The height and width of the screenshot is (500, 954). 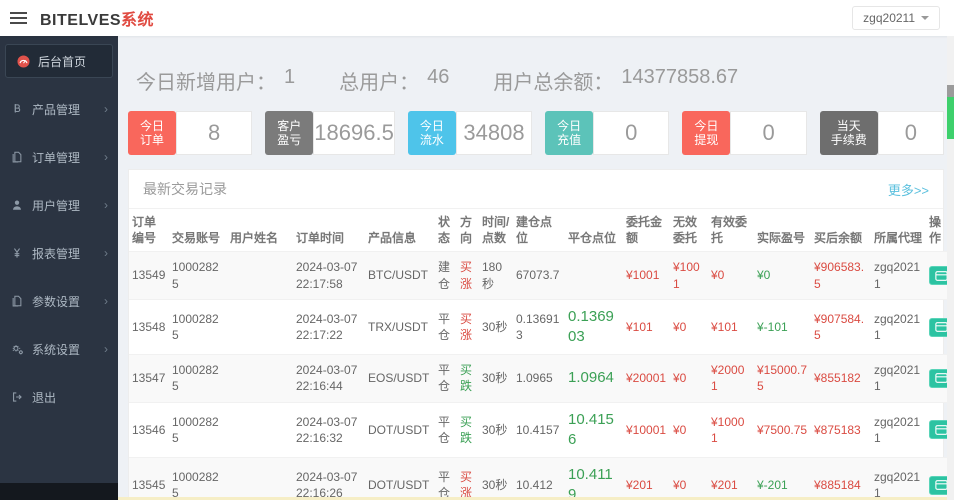 What do you see at coordinates (398, 326) in the screenshot?
I see `table-cell: TRX/USDT` at bounding box center [398, 326].